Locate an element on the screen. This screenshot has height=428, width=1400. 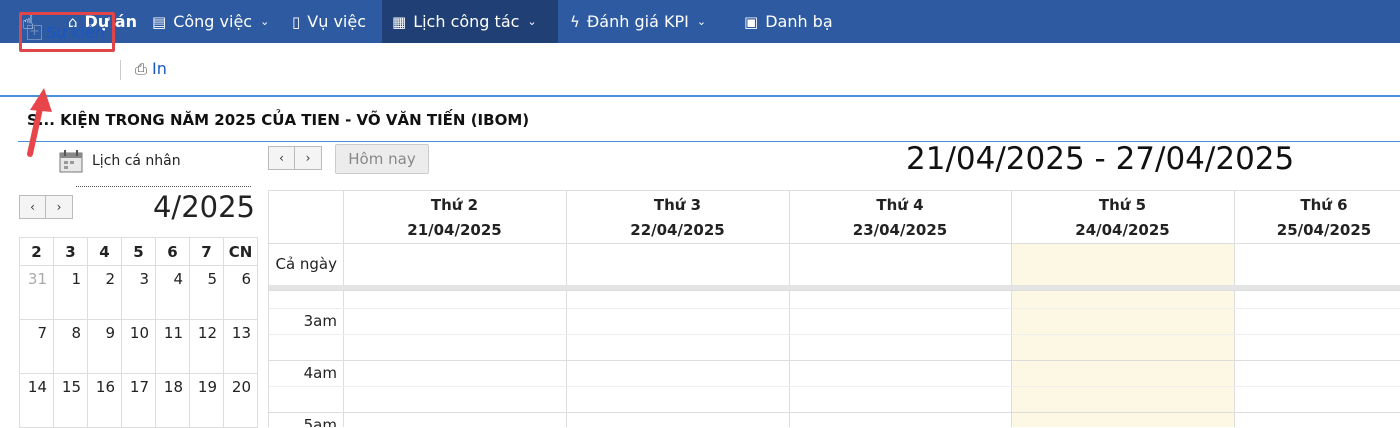
weekday-header: 2 is located at coordinates (36, 251).